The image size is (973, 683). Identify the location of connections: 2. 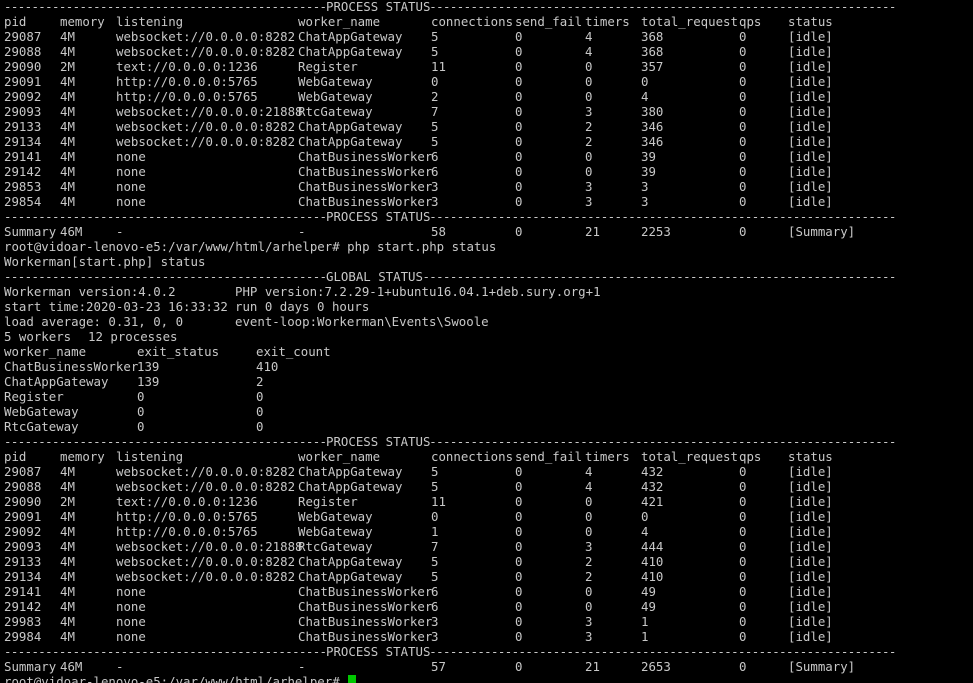
(435, 97).